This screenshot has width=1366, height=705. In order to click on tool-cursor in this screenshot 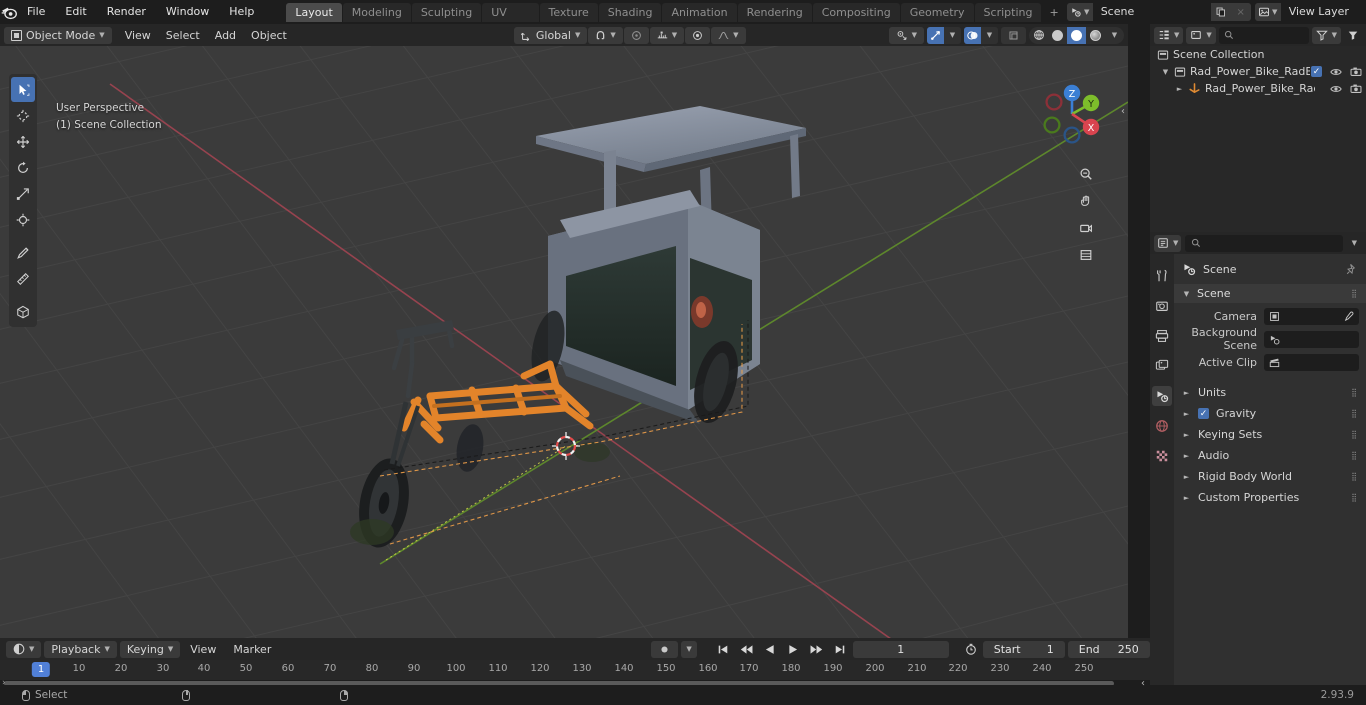, I will do `click(23, 115)`.